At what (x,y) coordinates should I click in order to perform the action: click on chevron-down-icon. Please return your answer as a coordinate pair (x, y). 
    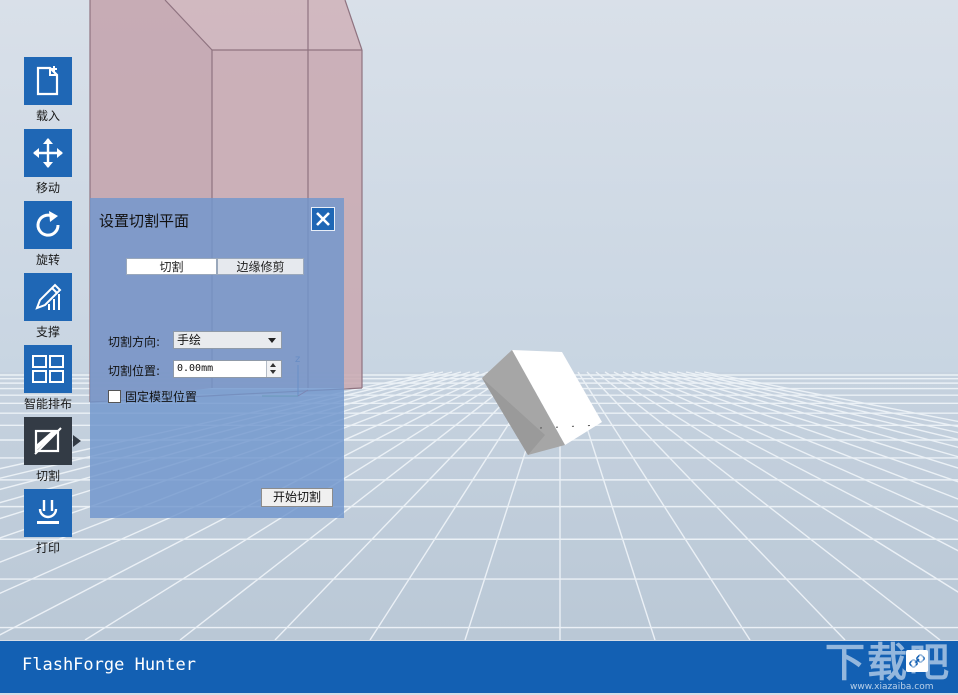
    Looking at the image, I should click on (272, 340).